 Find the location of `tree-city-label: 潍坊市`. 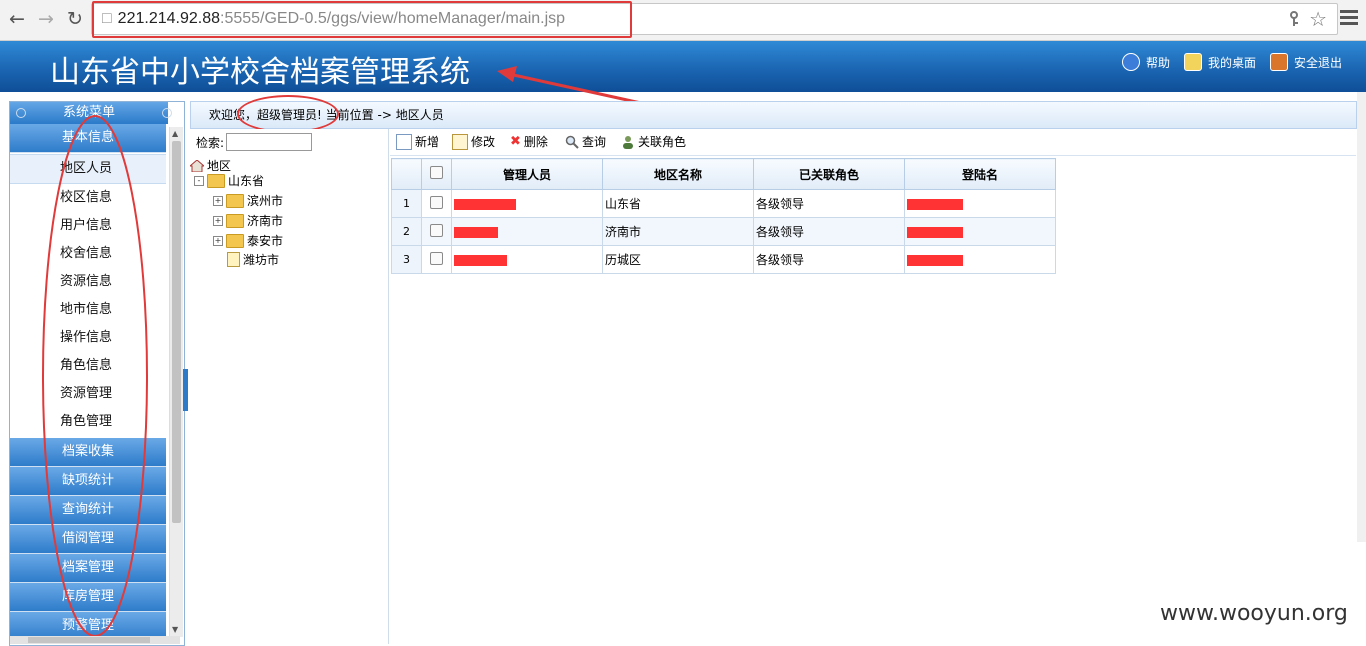

tree-city-label: 潍坊市 is located at coordinates (261, 260).